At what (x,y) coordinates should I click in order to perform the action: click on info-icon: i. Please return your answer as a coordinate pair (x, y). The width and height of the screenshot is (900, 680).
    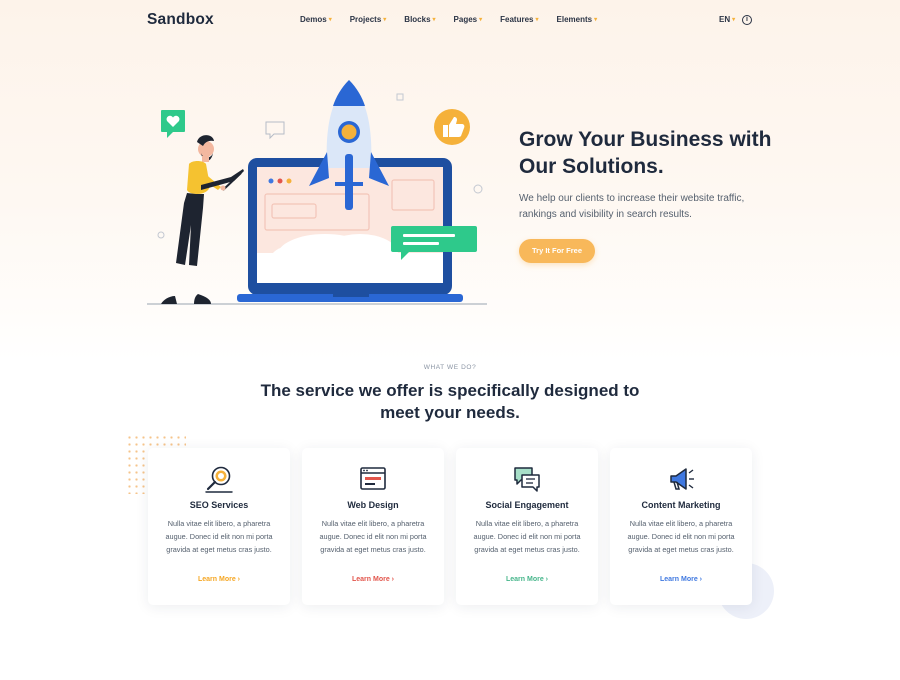
    Looking at the image, I should click on (747, 20).